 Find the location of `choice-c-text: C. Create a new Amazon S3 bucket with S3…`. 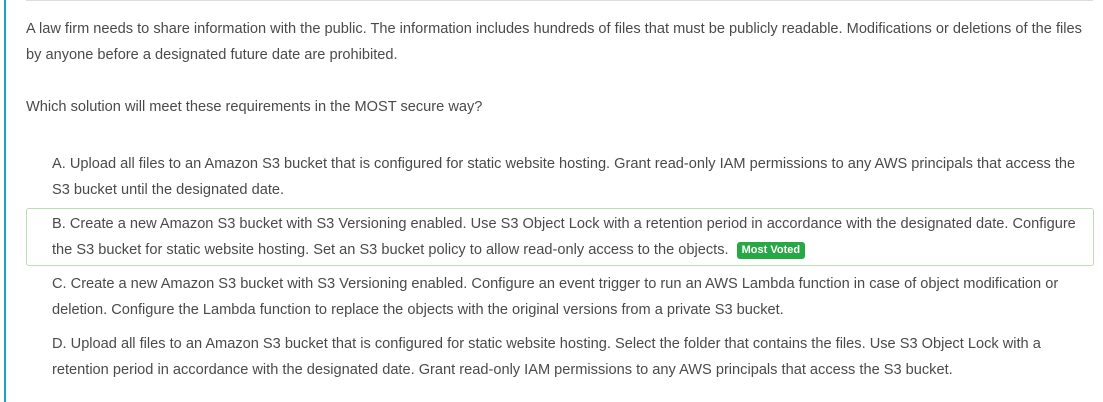

choice-c-text: C. Create a new Amazon S3 bucket with S3… is located at coordinates (555, 297).